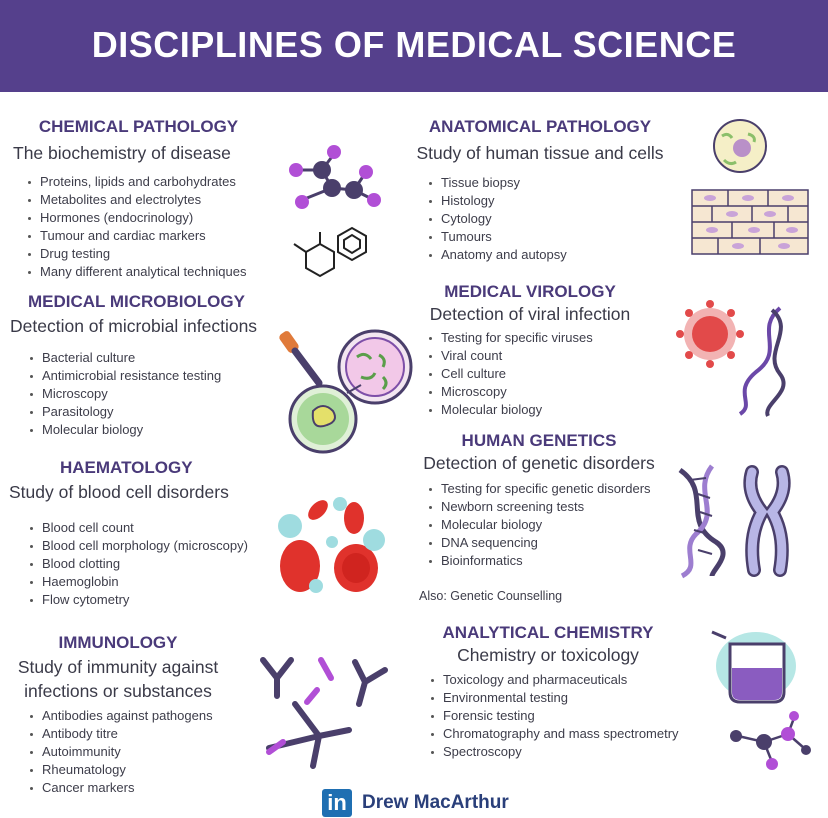 The height and width of the screenshot is (818, 828). I want to click on list-item: Testing for specific genetic disorders, so click(539, 489).